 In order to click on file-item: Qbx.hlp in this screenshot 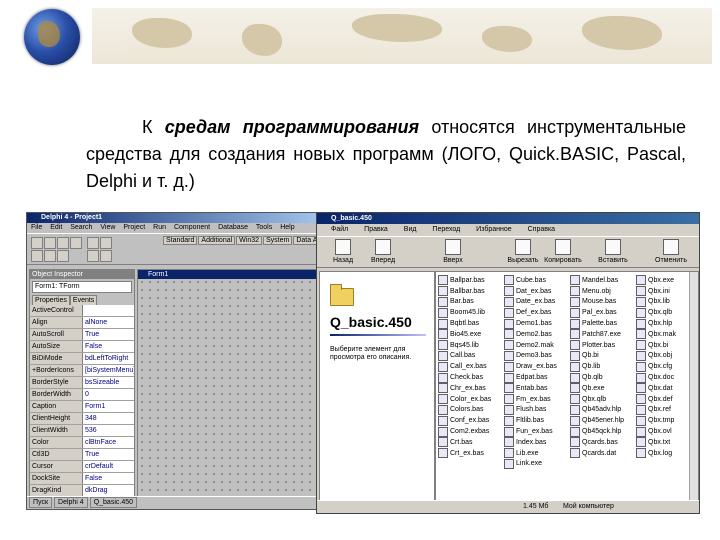, I will do `click(659, 323)`.